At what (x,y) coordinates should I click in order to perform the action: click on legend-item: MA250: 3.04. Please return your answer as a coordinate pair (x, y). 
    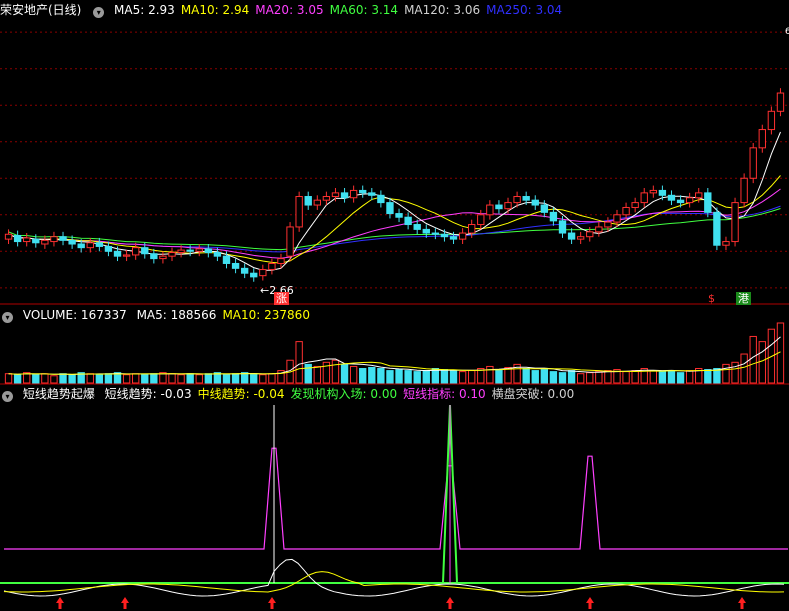
    Looking at the image, I should click on (524, 10).